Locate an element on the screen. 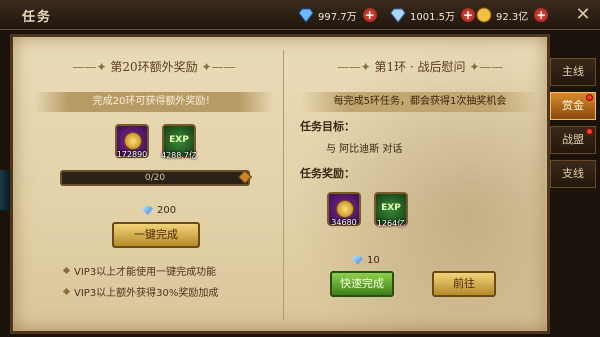 This screenshot has height=337, width=600. progress-text: 0/20 is located at coordinates (155, 178).